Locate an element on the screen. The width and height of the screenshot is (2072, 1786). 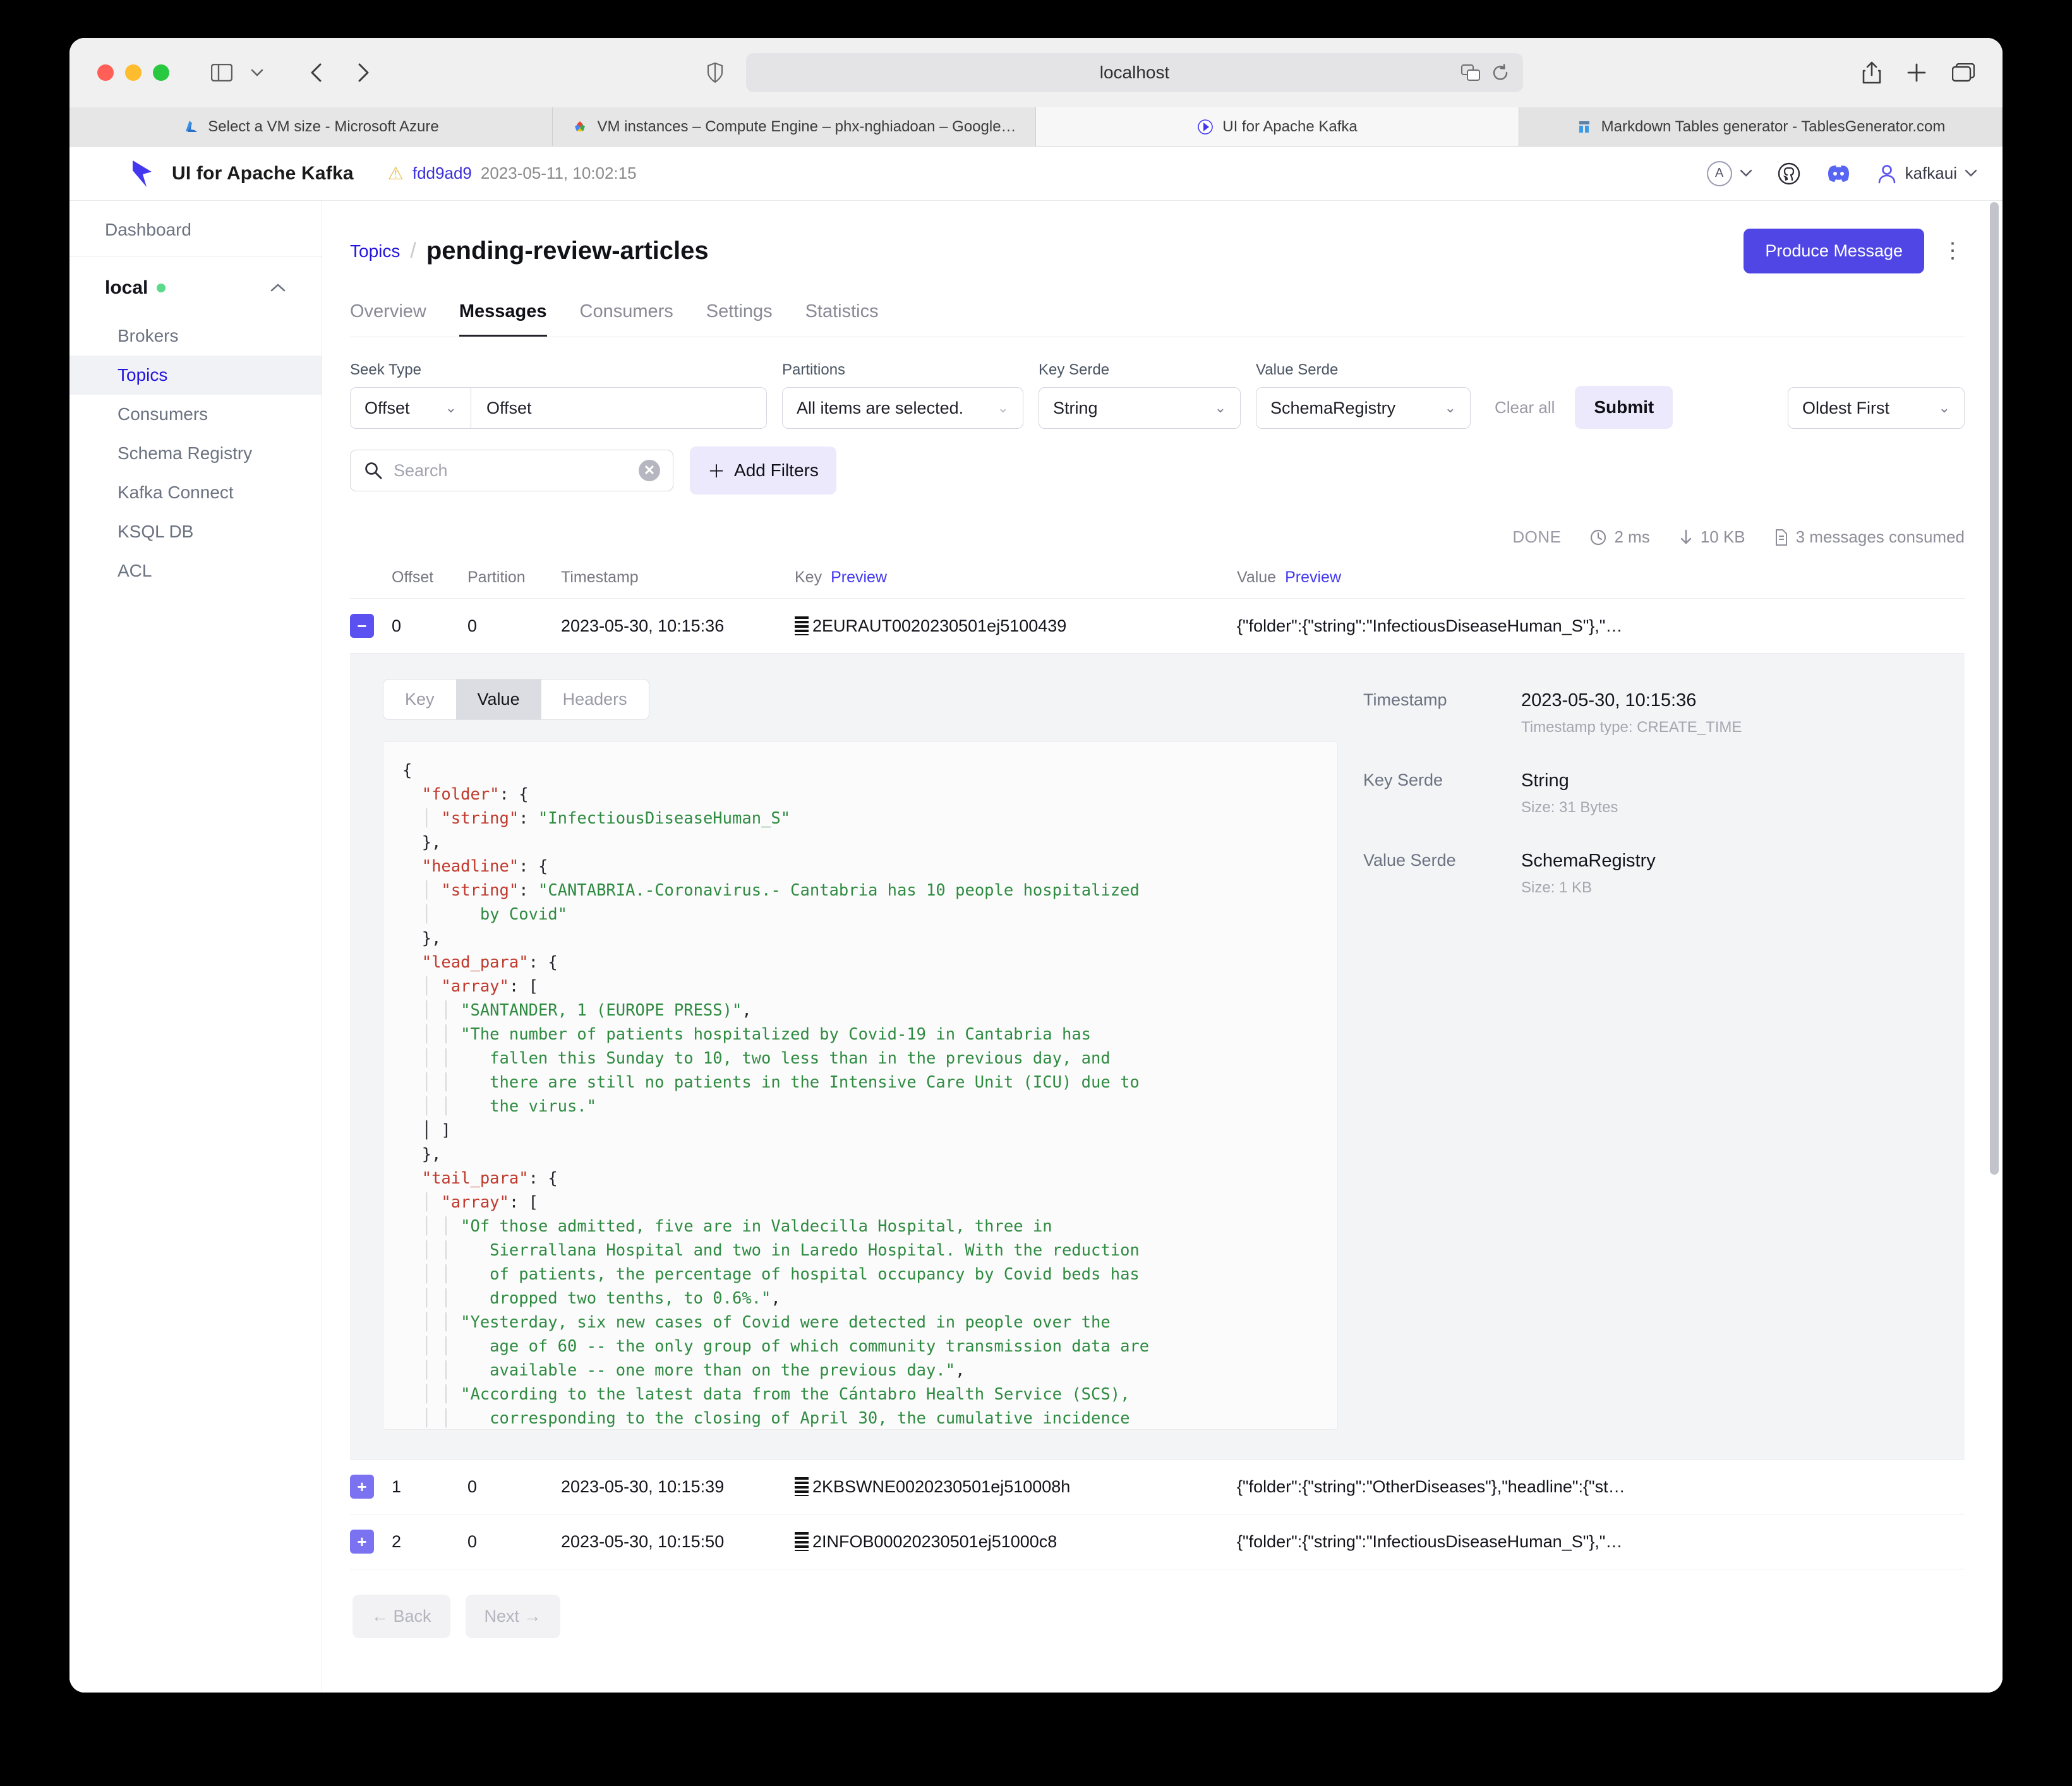
search-row: Search ✕ ＋ Add Filters is located at coordinates (1157, 470).